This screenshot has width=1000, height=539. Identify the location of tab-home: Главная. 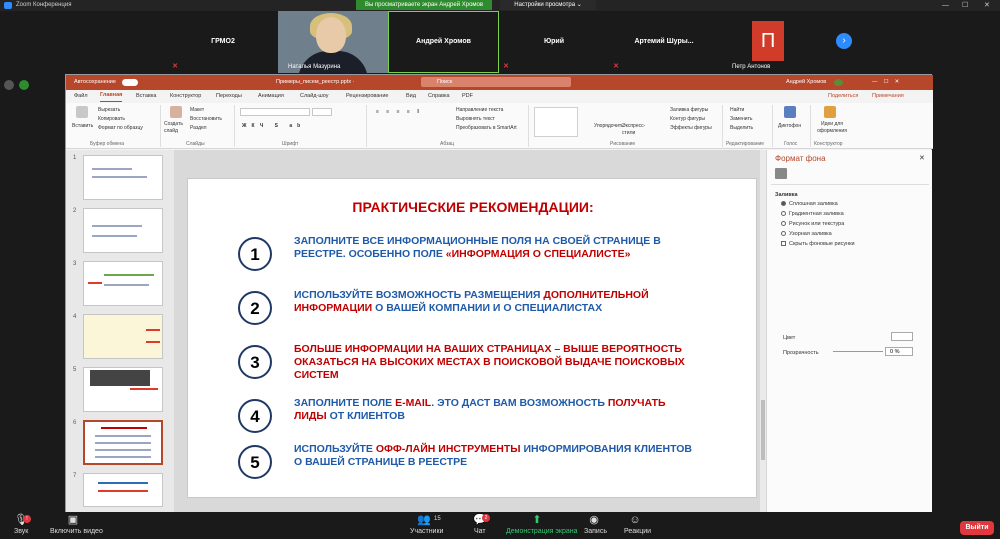
(111, 96).